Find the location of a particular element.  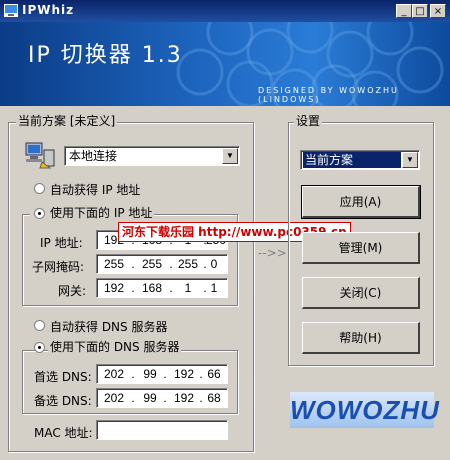

close-button: 关闭(C) is located at coordinates (361, 293).